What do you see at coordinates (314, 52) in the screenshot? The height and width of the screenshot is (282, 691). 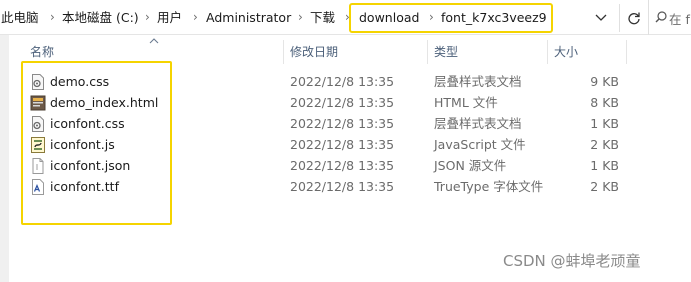 I see `column-header-date: 修改日期` at bounding box center [314, 52].